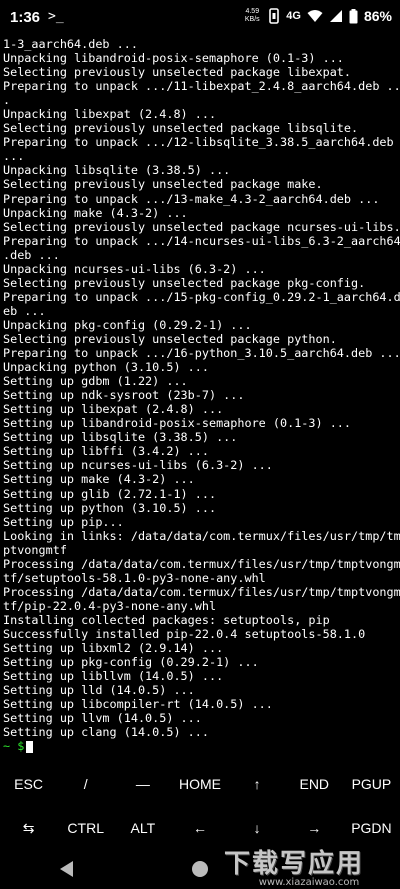  What do you see at coordinates (25, 17) in the screenshot?
I see `status-time: 1:36` at bounding box center [25, 17].